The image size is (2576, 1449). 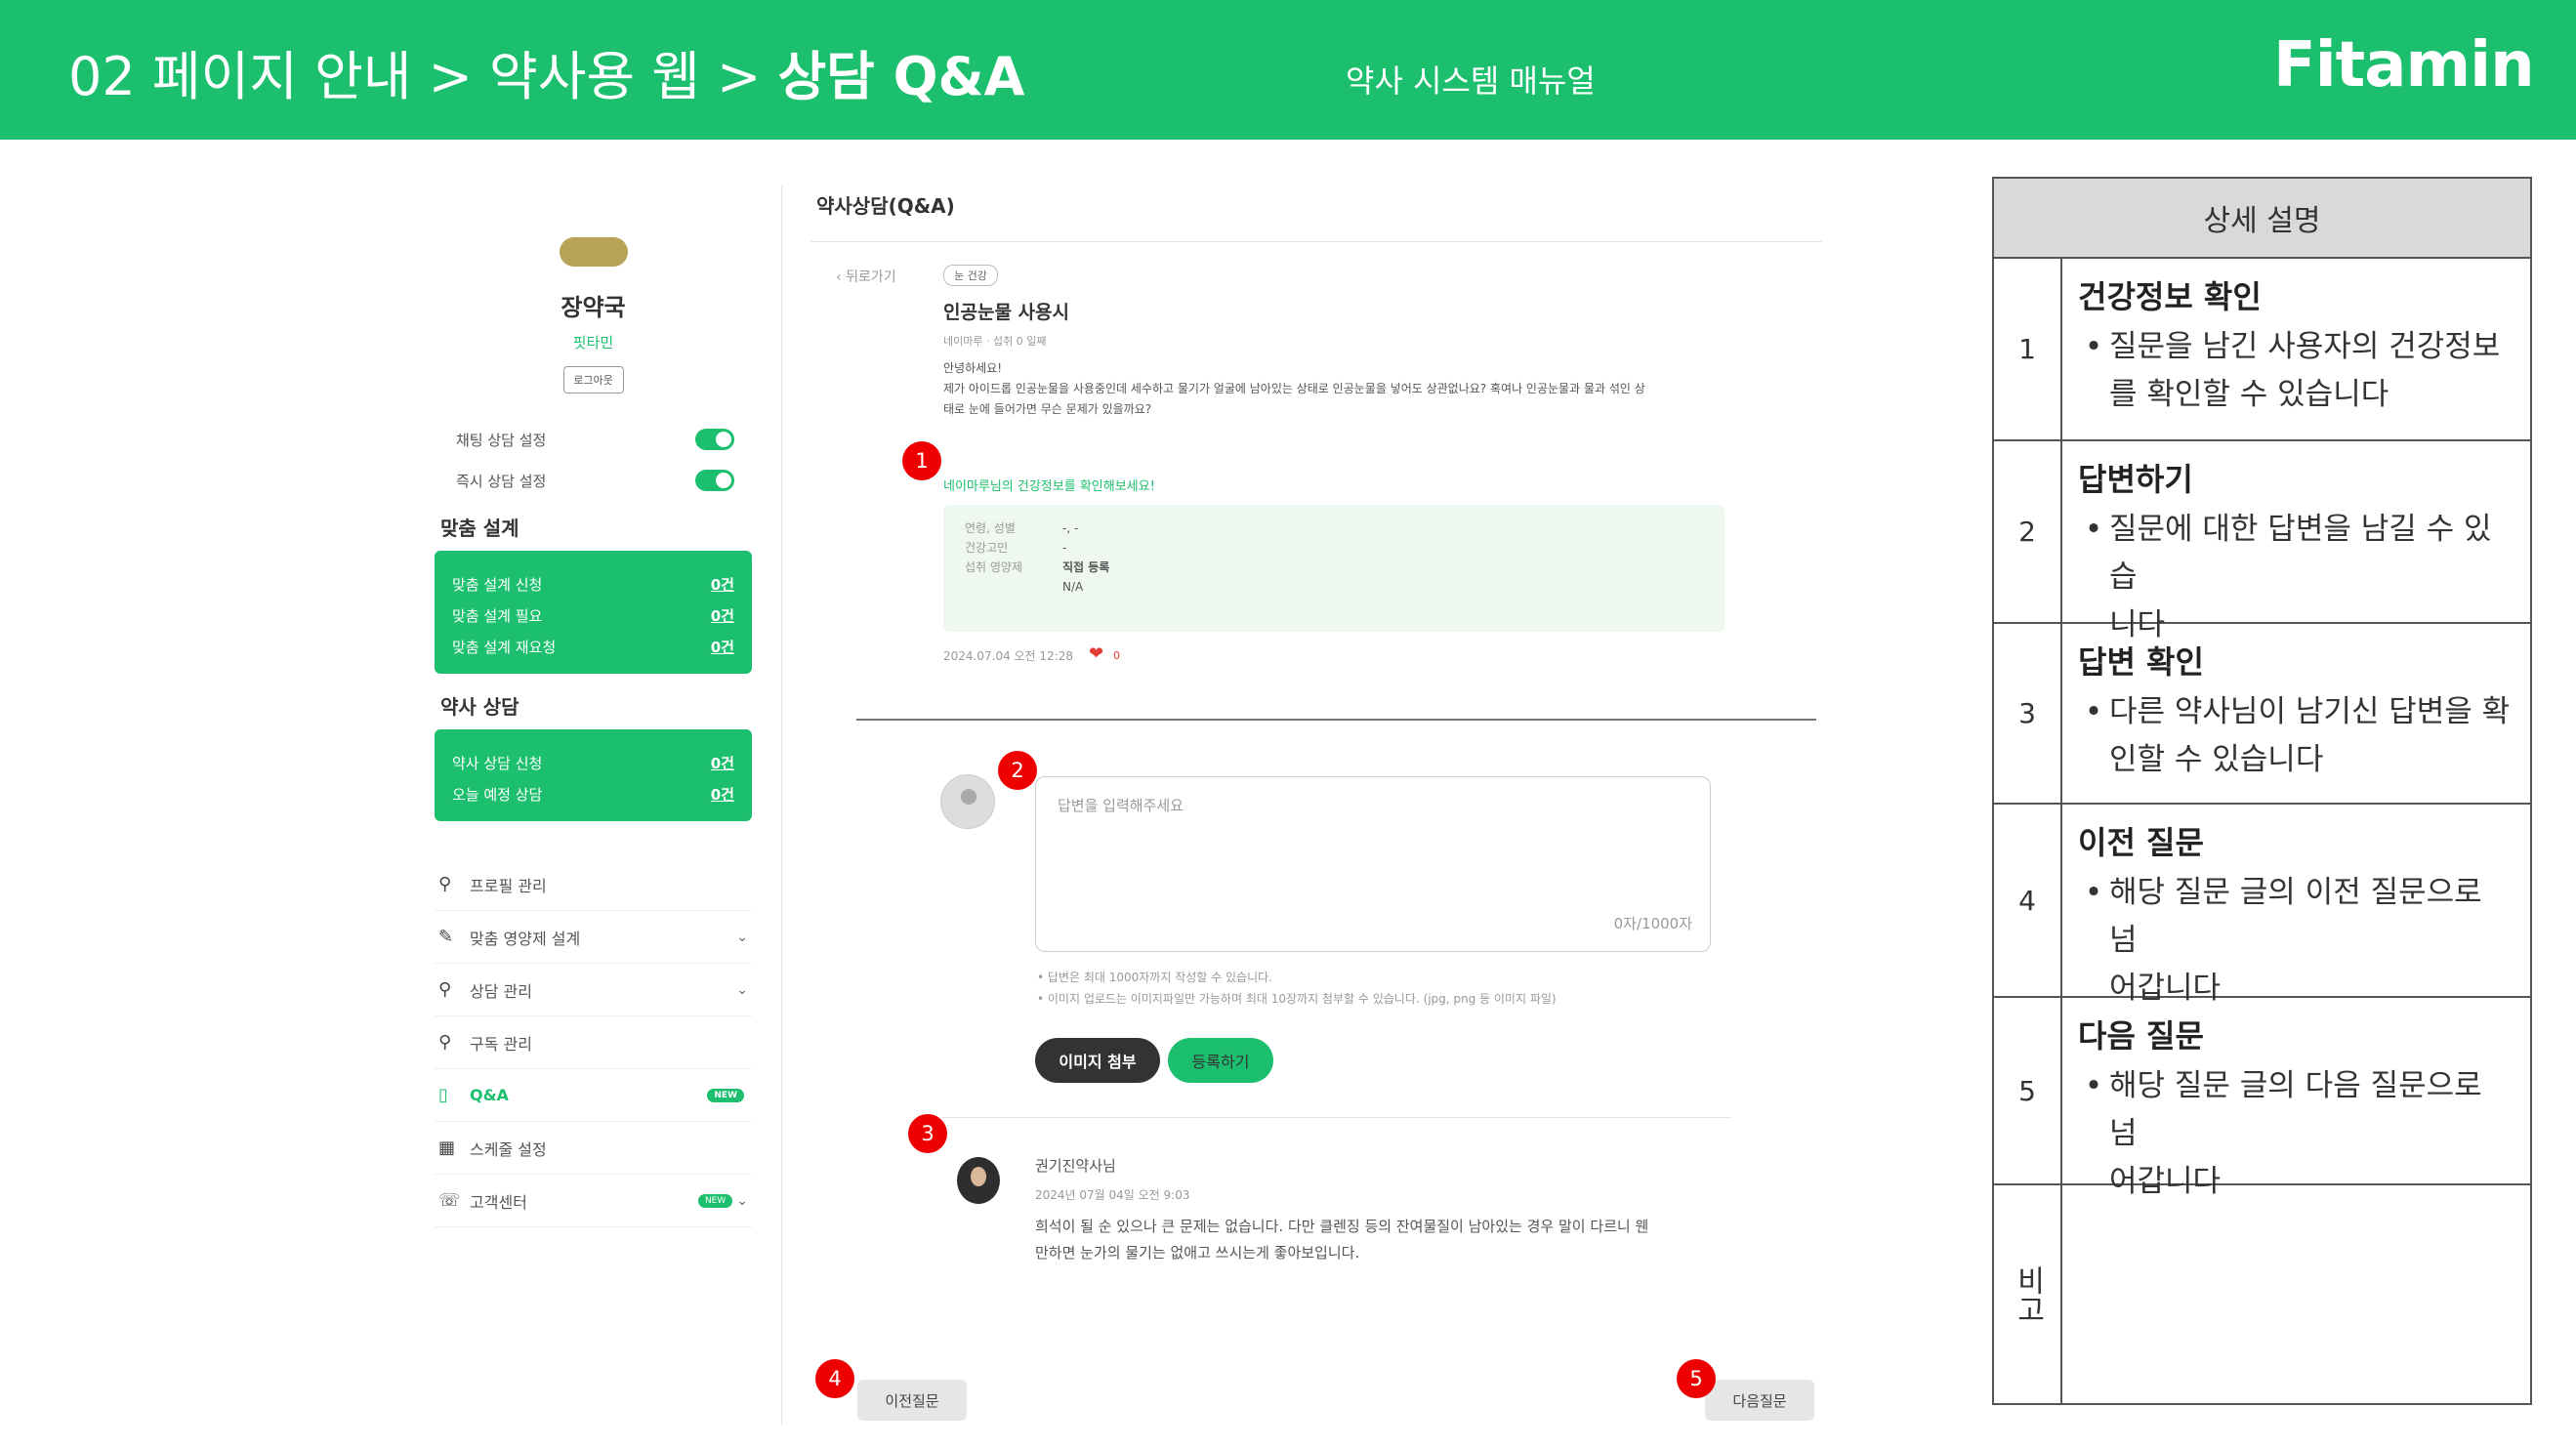 What do you see at coordinates (593, 584) in the screenshot?
I see `custom-design-row: 맞춤 설계 신청 0건` at bounding box center [593, 584].